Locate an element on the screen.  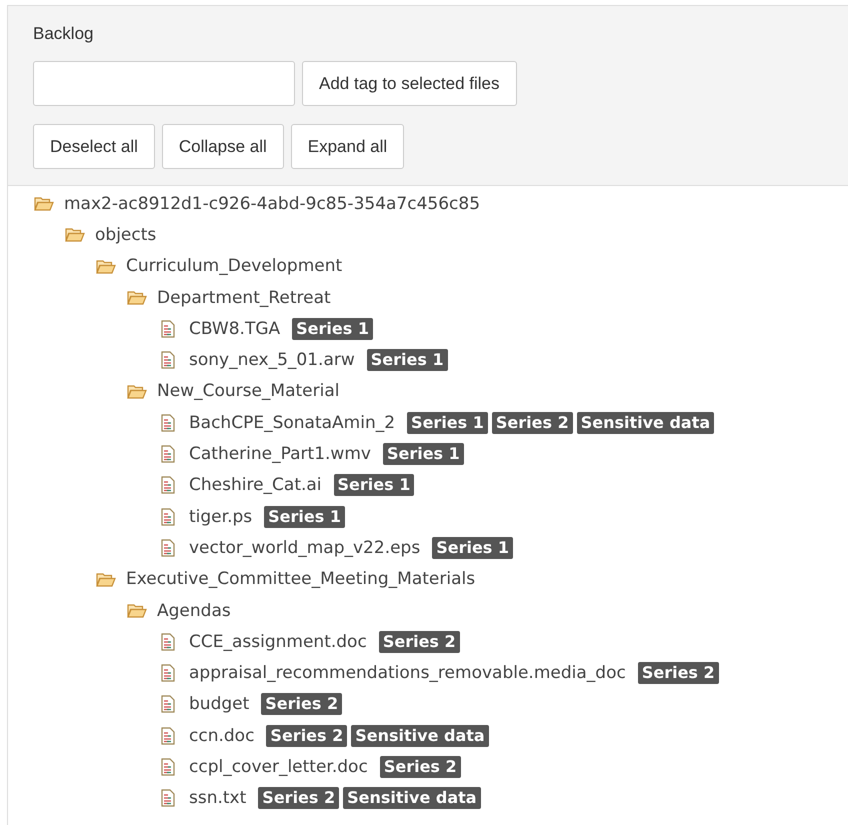
folder-name: max2-ac8912d1-c926-4abd-9c85-354a7c456c85 is located at coordinates (272, 204).